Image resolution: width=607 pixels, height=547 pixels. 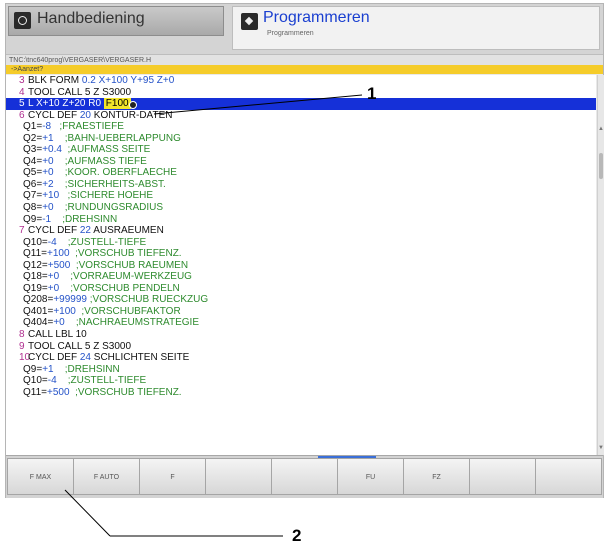 I want to click on callout-number-2: 2, so click(x=297, y=535).